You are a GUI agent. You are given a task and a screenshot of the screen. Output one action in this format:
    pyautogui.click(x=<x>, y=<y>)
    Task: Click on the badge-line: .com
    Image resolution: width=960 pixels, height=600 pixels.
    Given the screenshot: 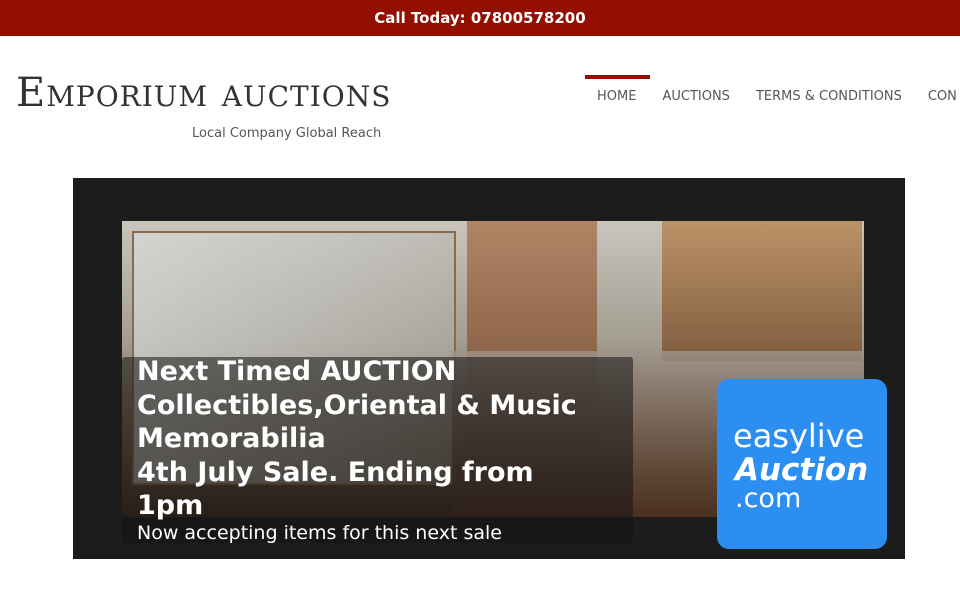 What is the action you would take?
    pyautogui.click(x=768, y=498)
    